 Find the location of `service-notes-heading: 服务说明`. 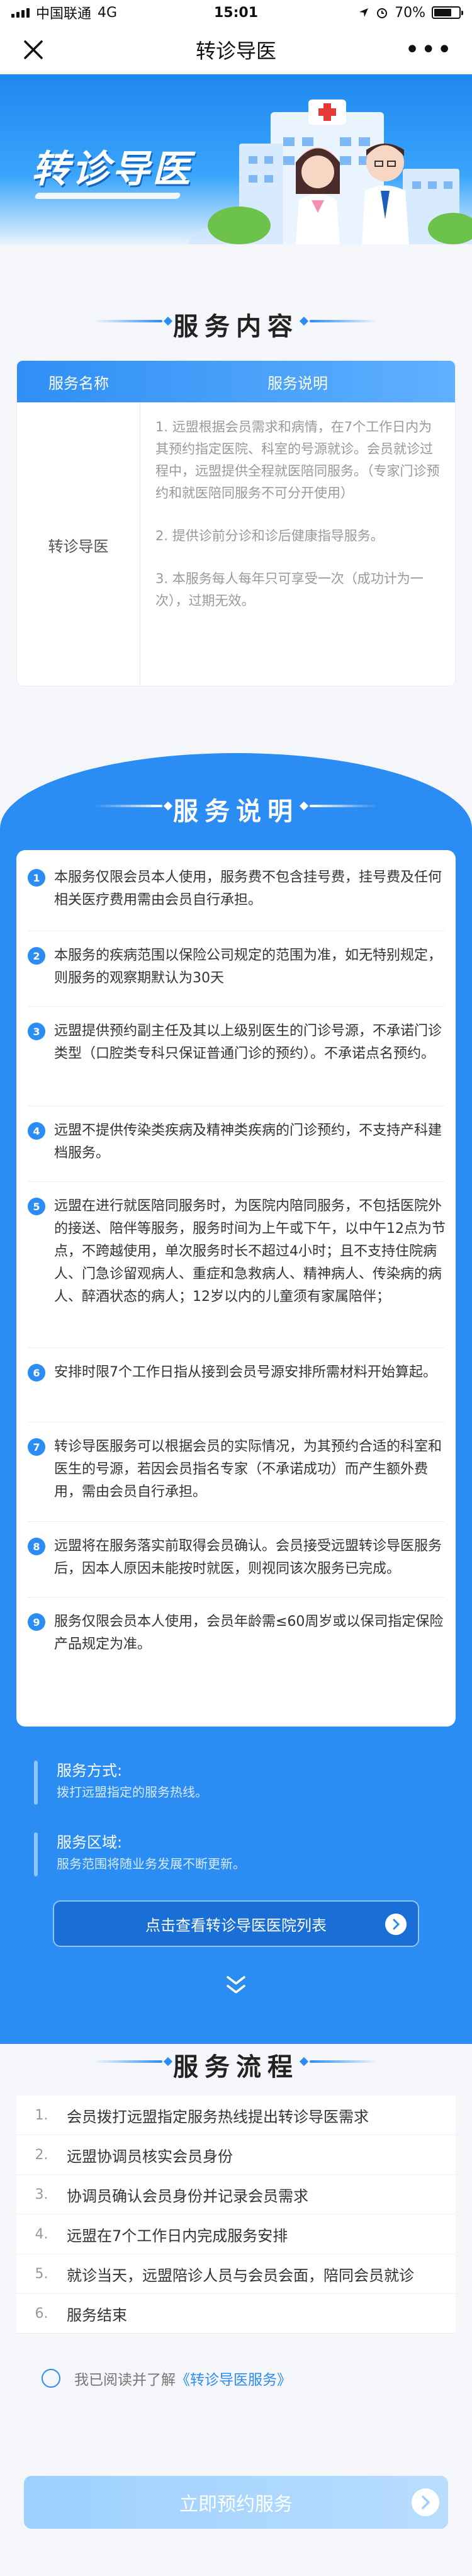

service-notes-heading: 服务说明 is located at coordinates (236, 811).